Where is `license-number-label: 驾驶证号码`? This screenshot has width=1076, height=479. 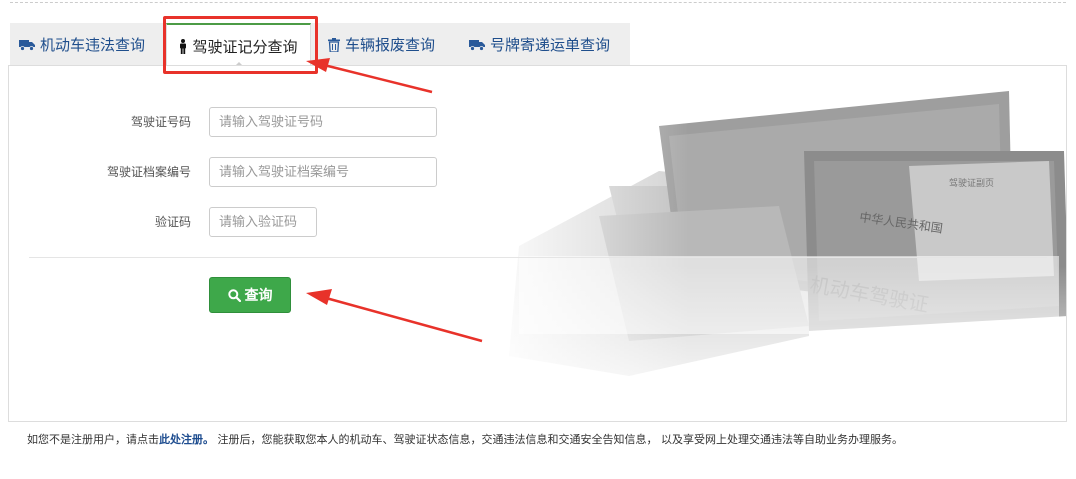 license-number-label: 驾驶证号码 is located at coordinates (160, 122).